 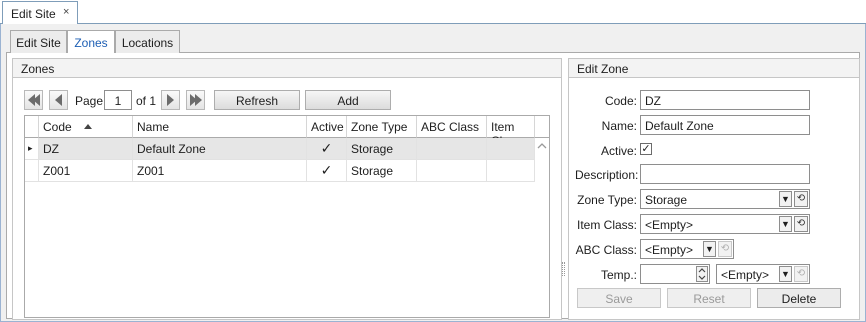 What do you see at coordinates (153, 127) in the screenshot?
I see `column-header-label: Name` at bounding box center [153, 127].